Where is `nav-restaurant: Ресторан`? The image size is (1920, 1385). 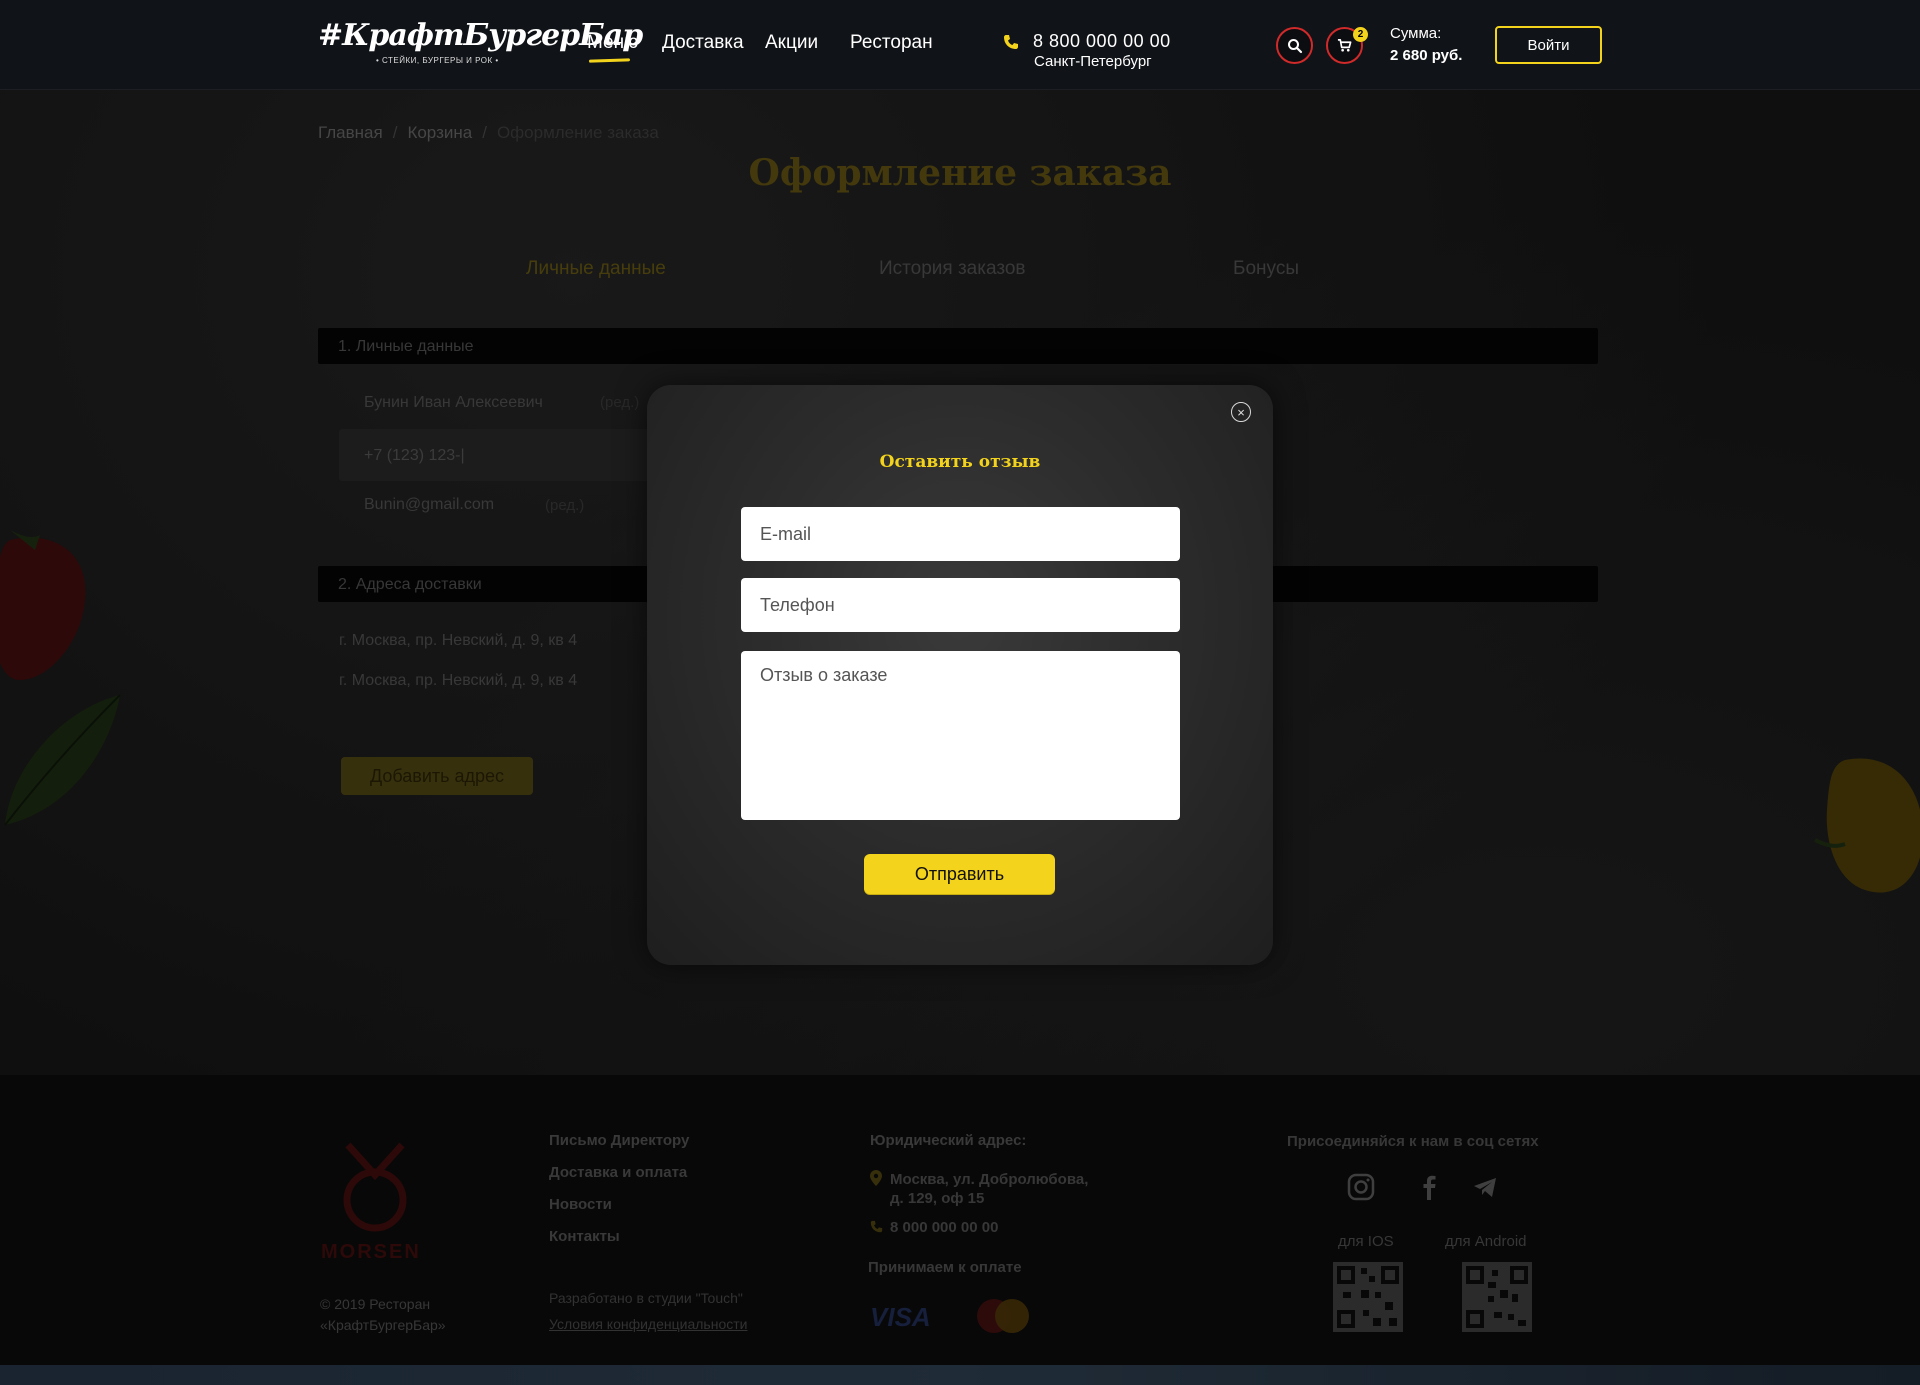
nav-restaurant: Ресторан is located at coordinates (891, 45).